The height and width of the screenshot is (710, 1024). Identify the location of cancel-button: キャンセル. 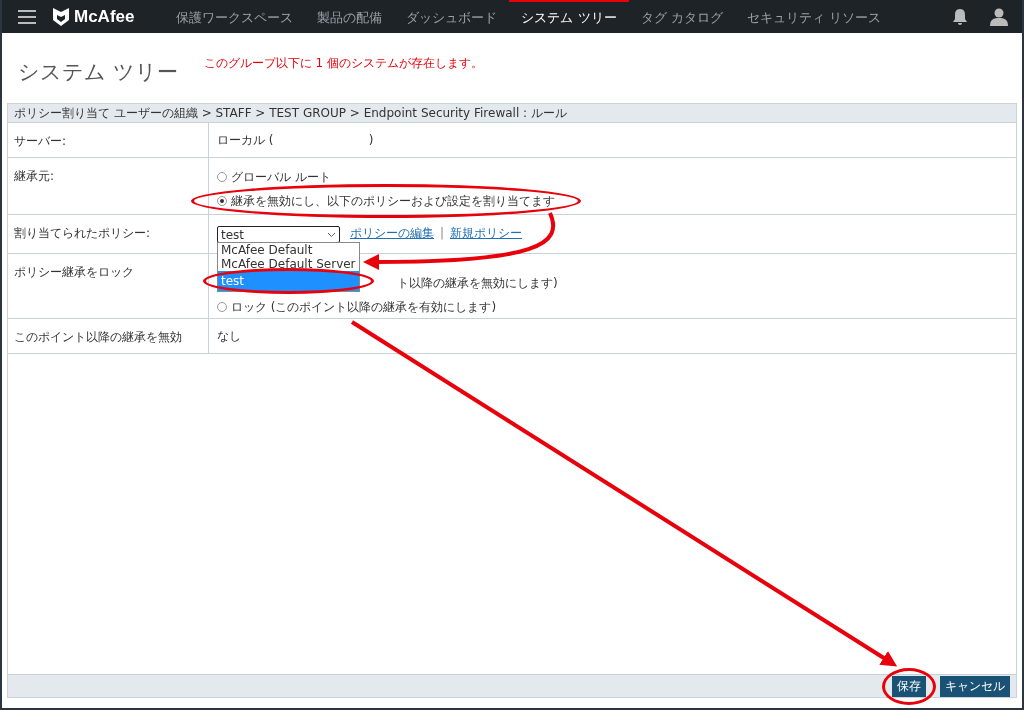
(975, 686).